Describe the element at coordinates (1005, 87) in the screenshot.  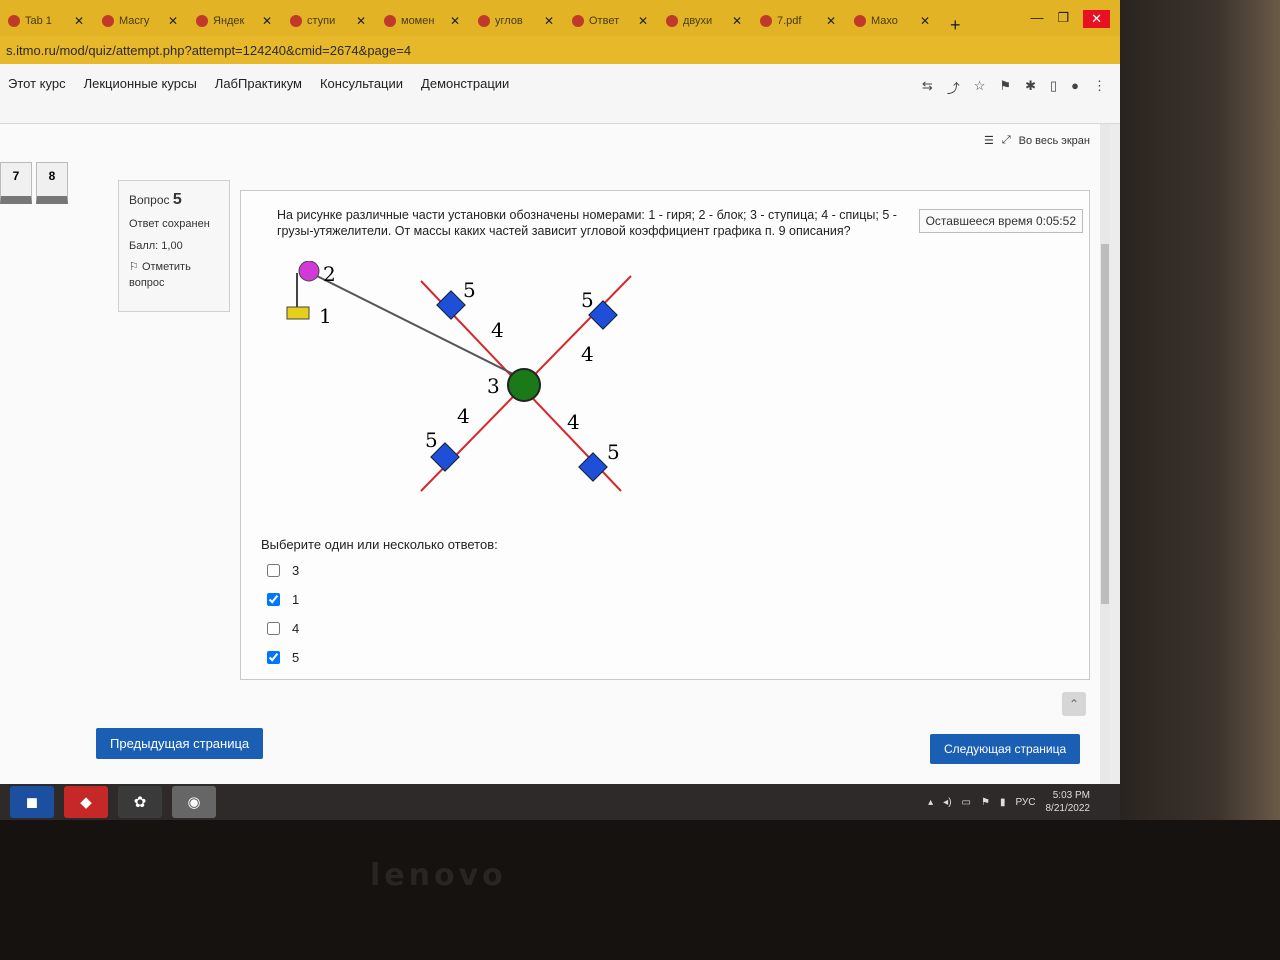
I see `extension-icon: ⚑` at that location.